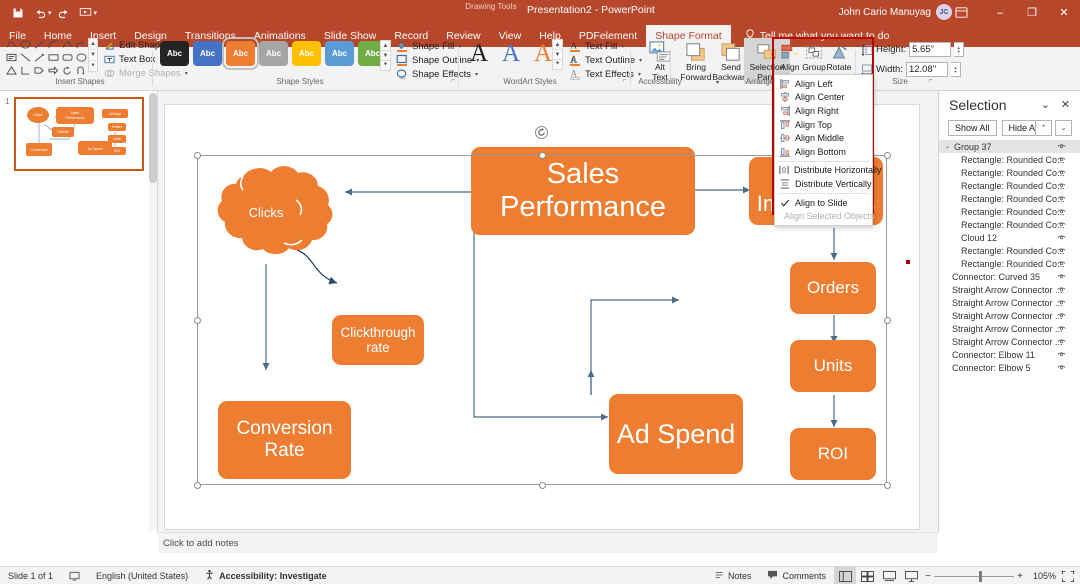 The image size is (1080, 584). I want to click on resize-handle-middle-right, so click(887, 320).